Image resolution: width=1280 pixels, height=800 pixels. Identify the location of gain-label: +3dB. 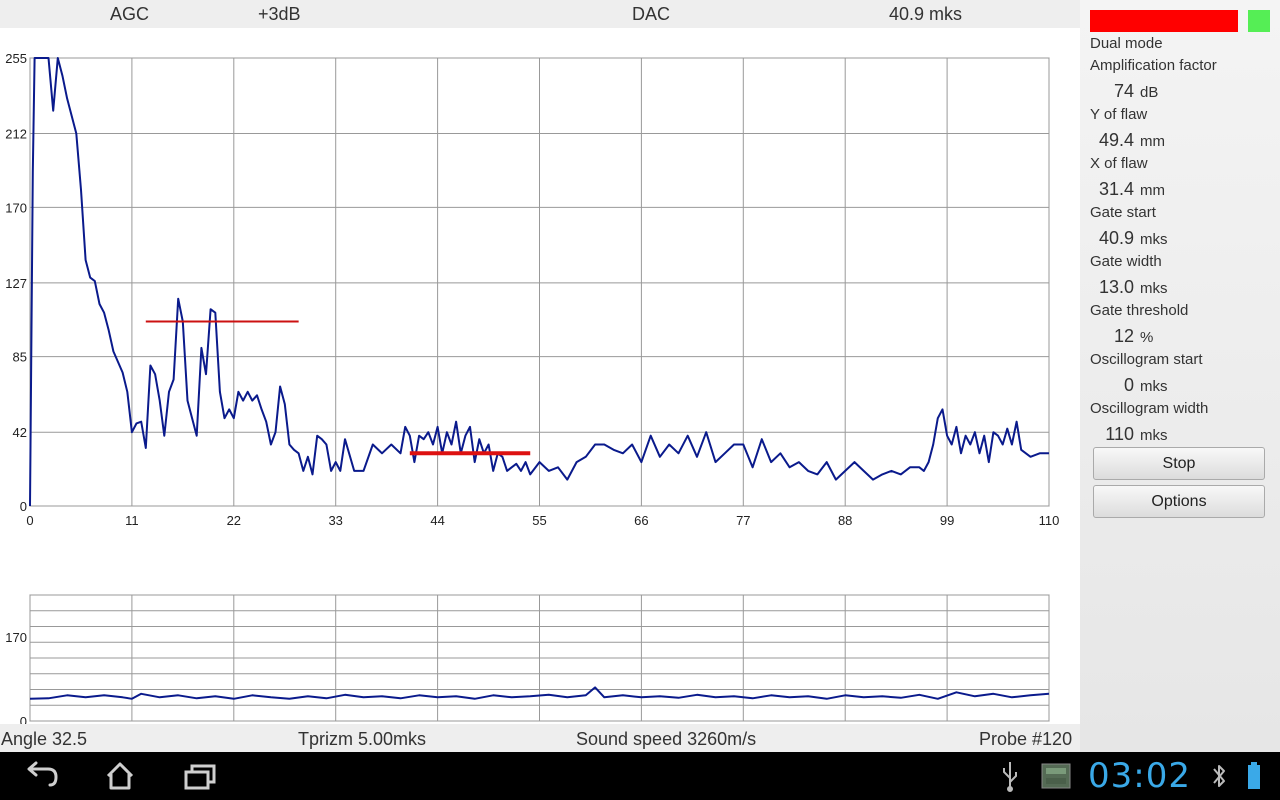
(279, 14).